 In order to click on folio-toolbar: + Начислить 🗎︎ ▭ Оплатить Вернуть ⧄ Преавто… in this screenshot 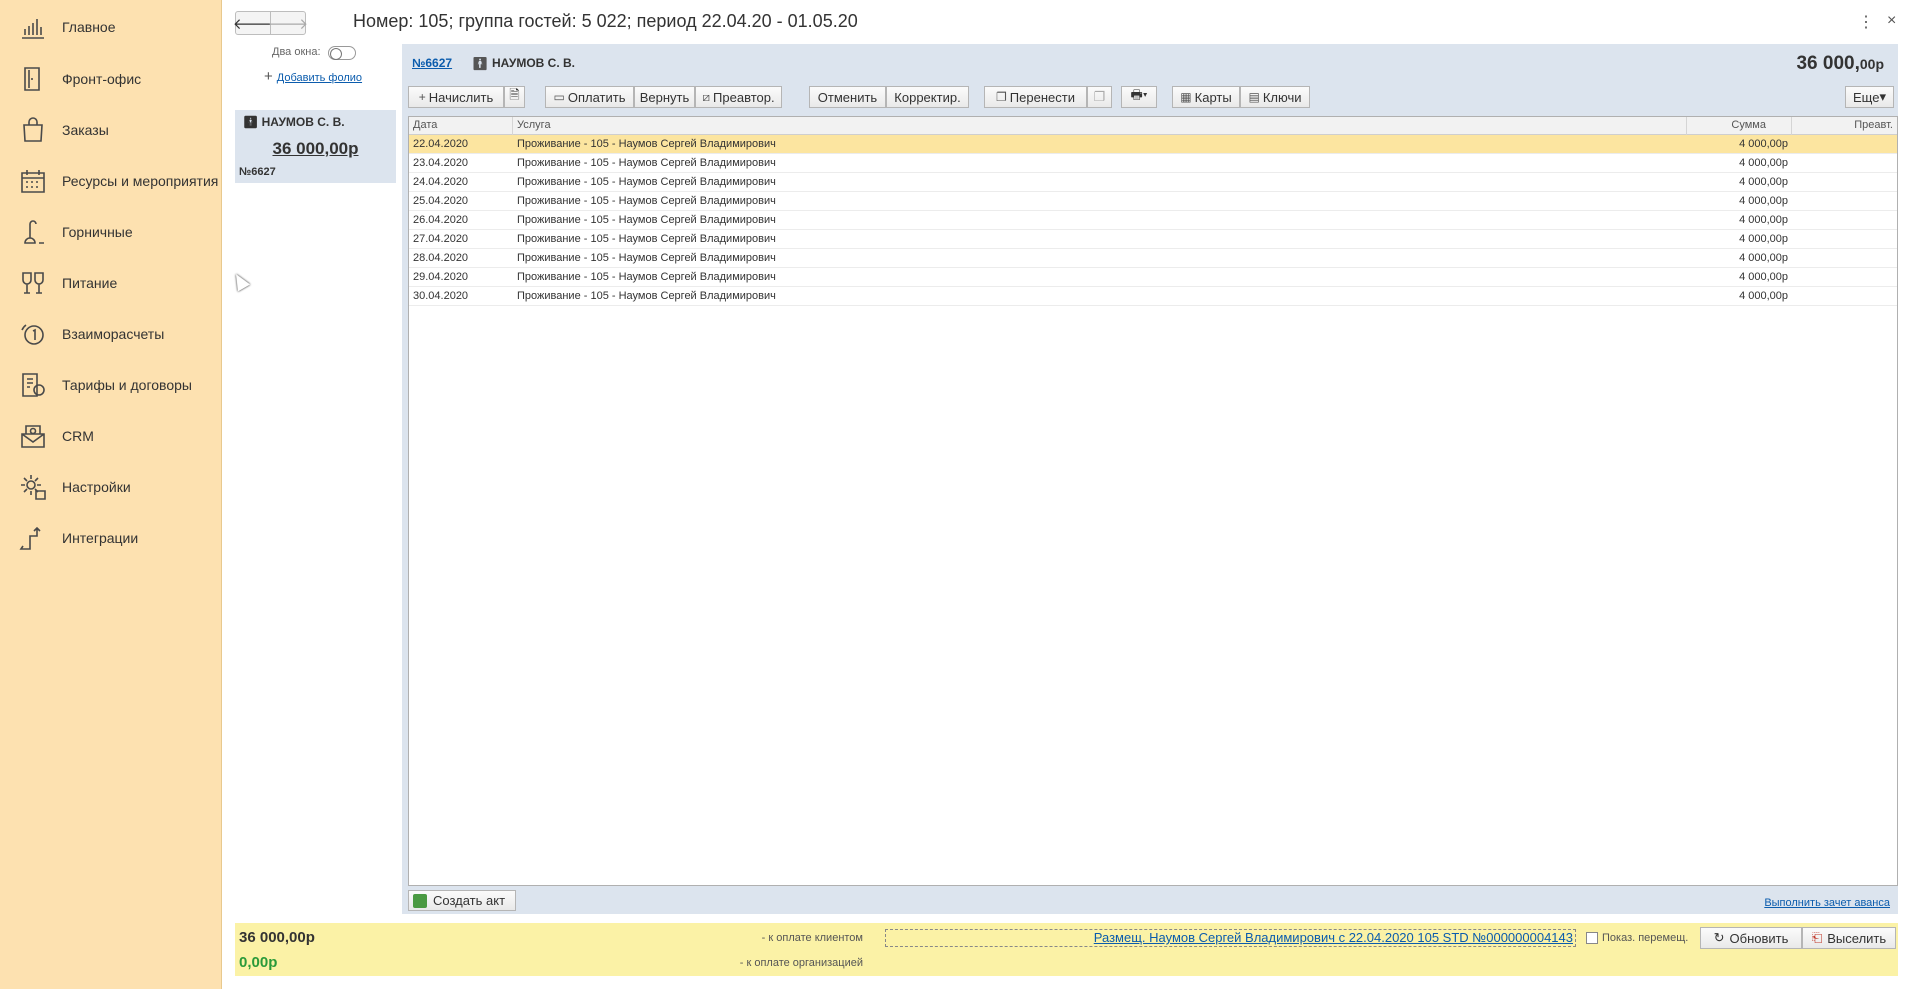, I will do `click(1151, 97)`.